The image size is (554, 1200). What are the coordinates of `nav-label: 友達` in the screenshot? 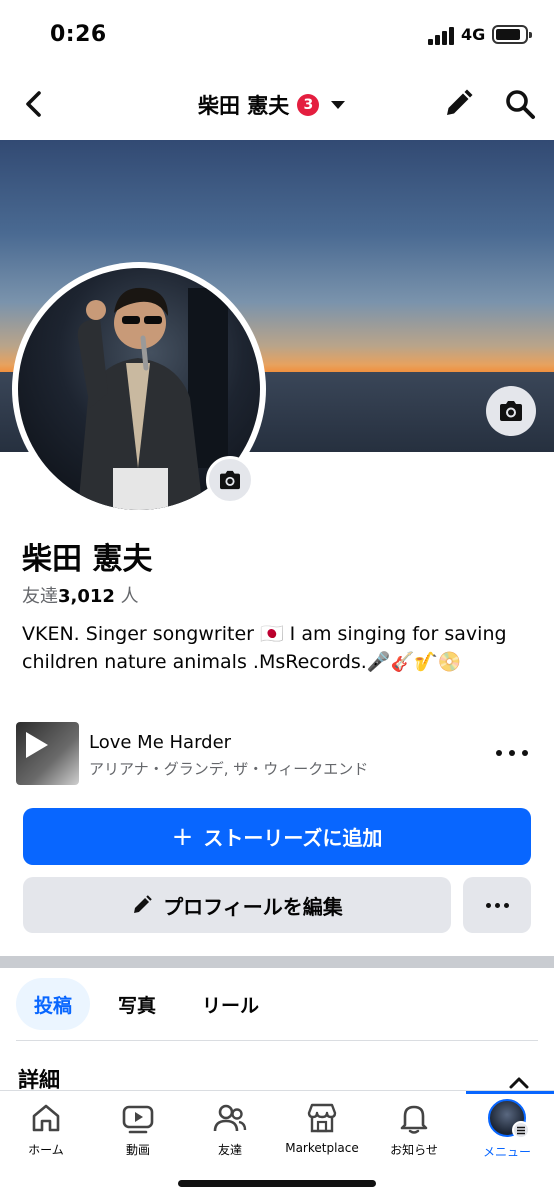 It's located at (229, 1150).